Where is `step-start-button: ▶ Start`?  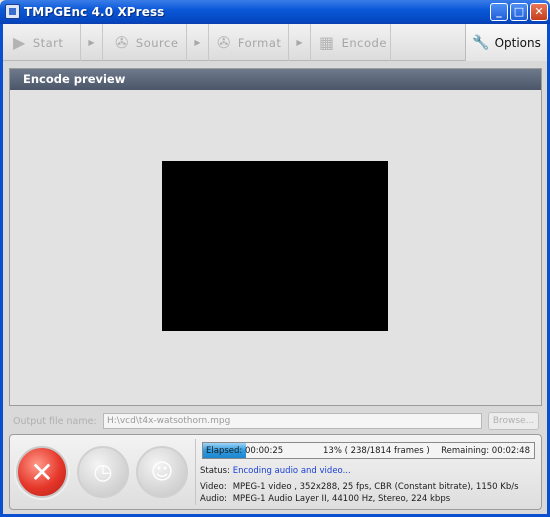
step-start-button: ▶ Start is located at coordinates (42, 42).